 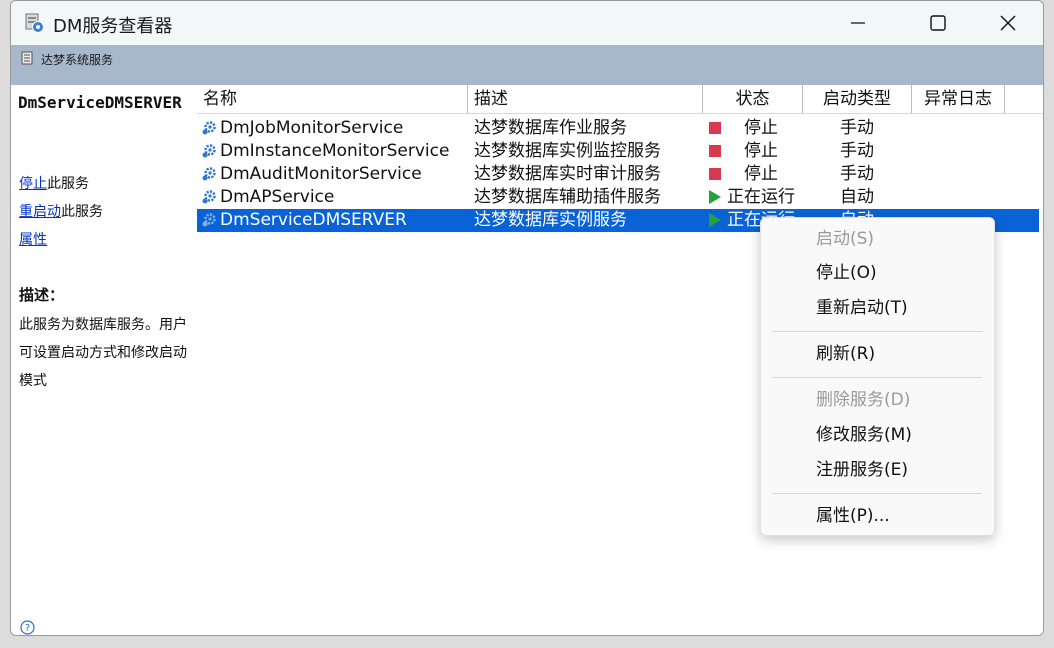 I want to click on toolbar: 达梦系统服务, so click(x=527, y=65).